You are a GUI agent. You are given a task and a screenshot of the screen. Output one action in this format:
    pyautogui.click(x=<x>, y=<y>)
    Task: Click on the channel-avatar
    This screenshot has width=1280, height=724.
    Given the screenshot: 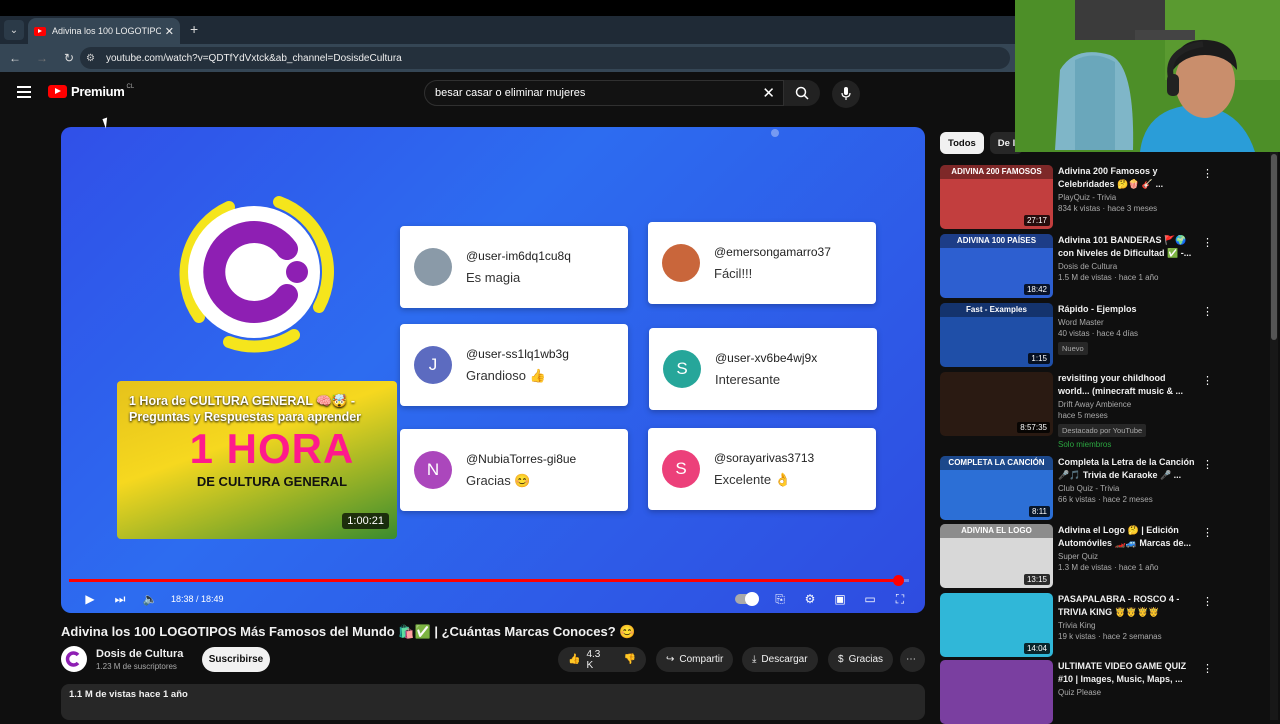 What is the action you would take?
    pyautogui.click(x=74, y=659)
    